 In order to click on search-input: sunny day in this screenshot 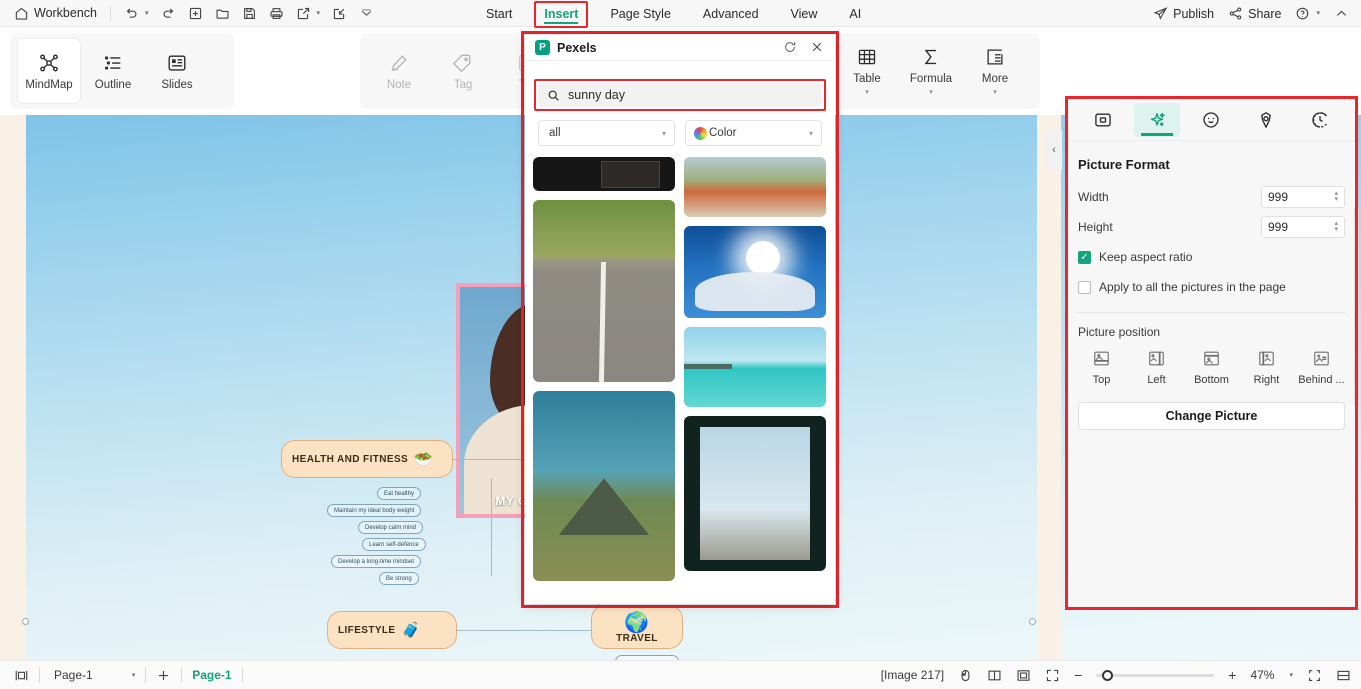, I will do `click(680, 95)`.